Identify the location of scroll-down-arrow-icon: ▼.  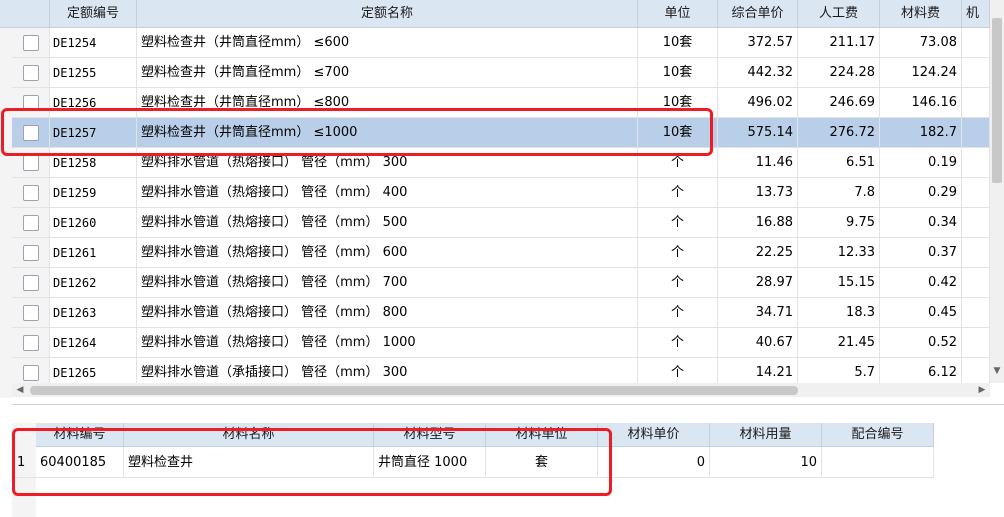
(997, 371).